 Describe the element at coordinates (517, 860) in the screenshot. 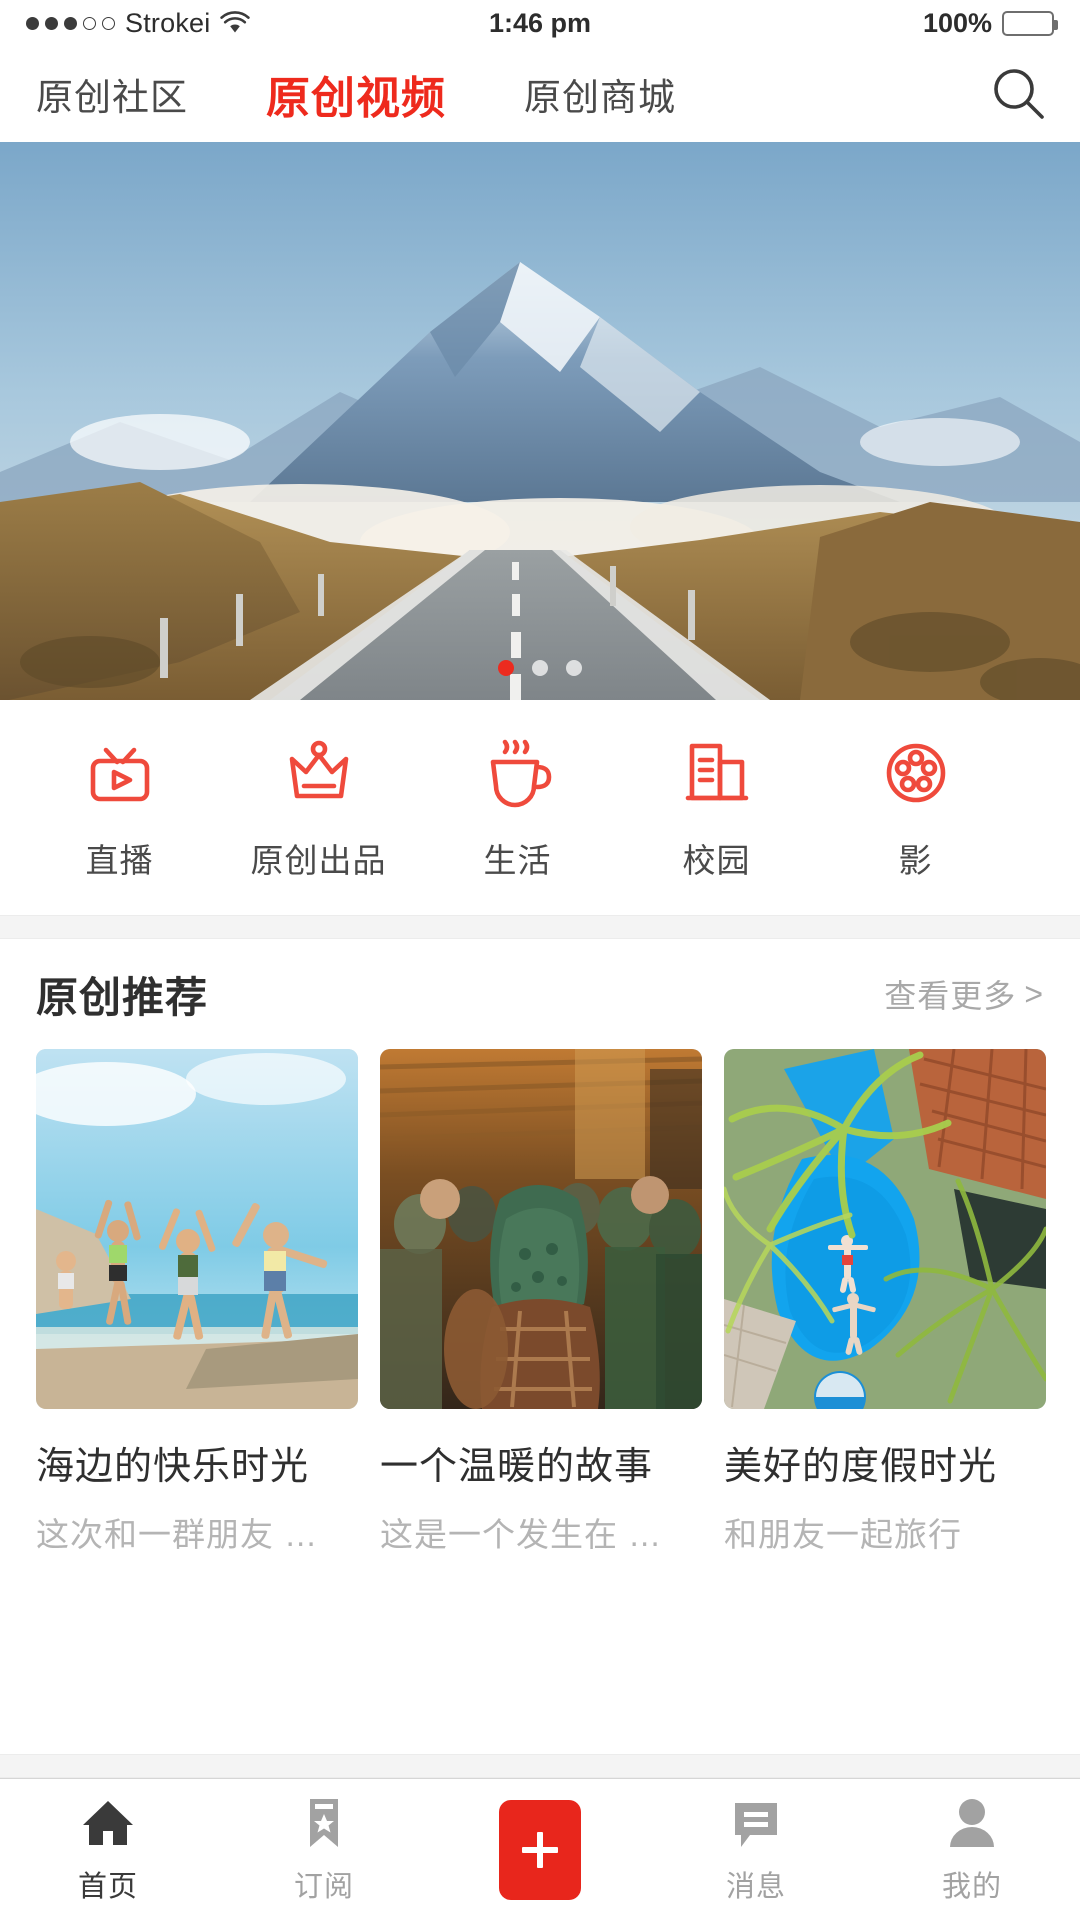

I see `category-label: 生活` at that location.